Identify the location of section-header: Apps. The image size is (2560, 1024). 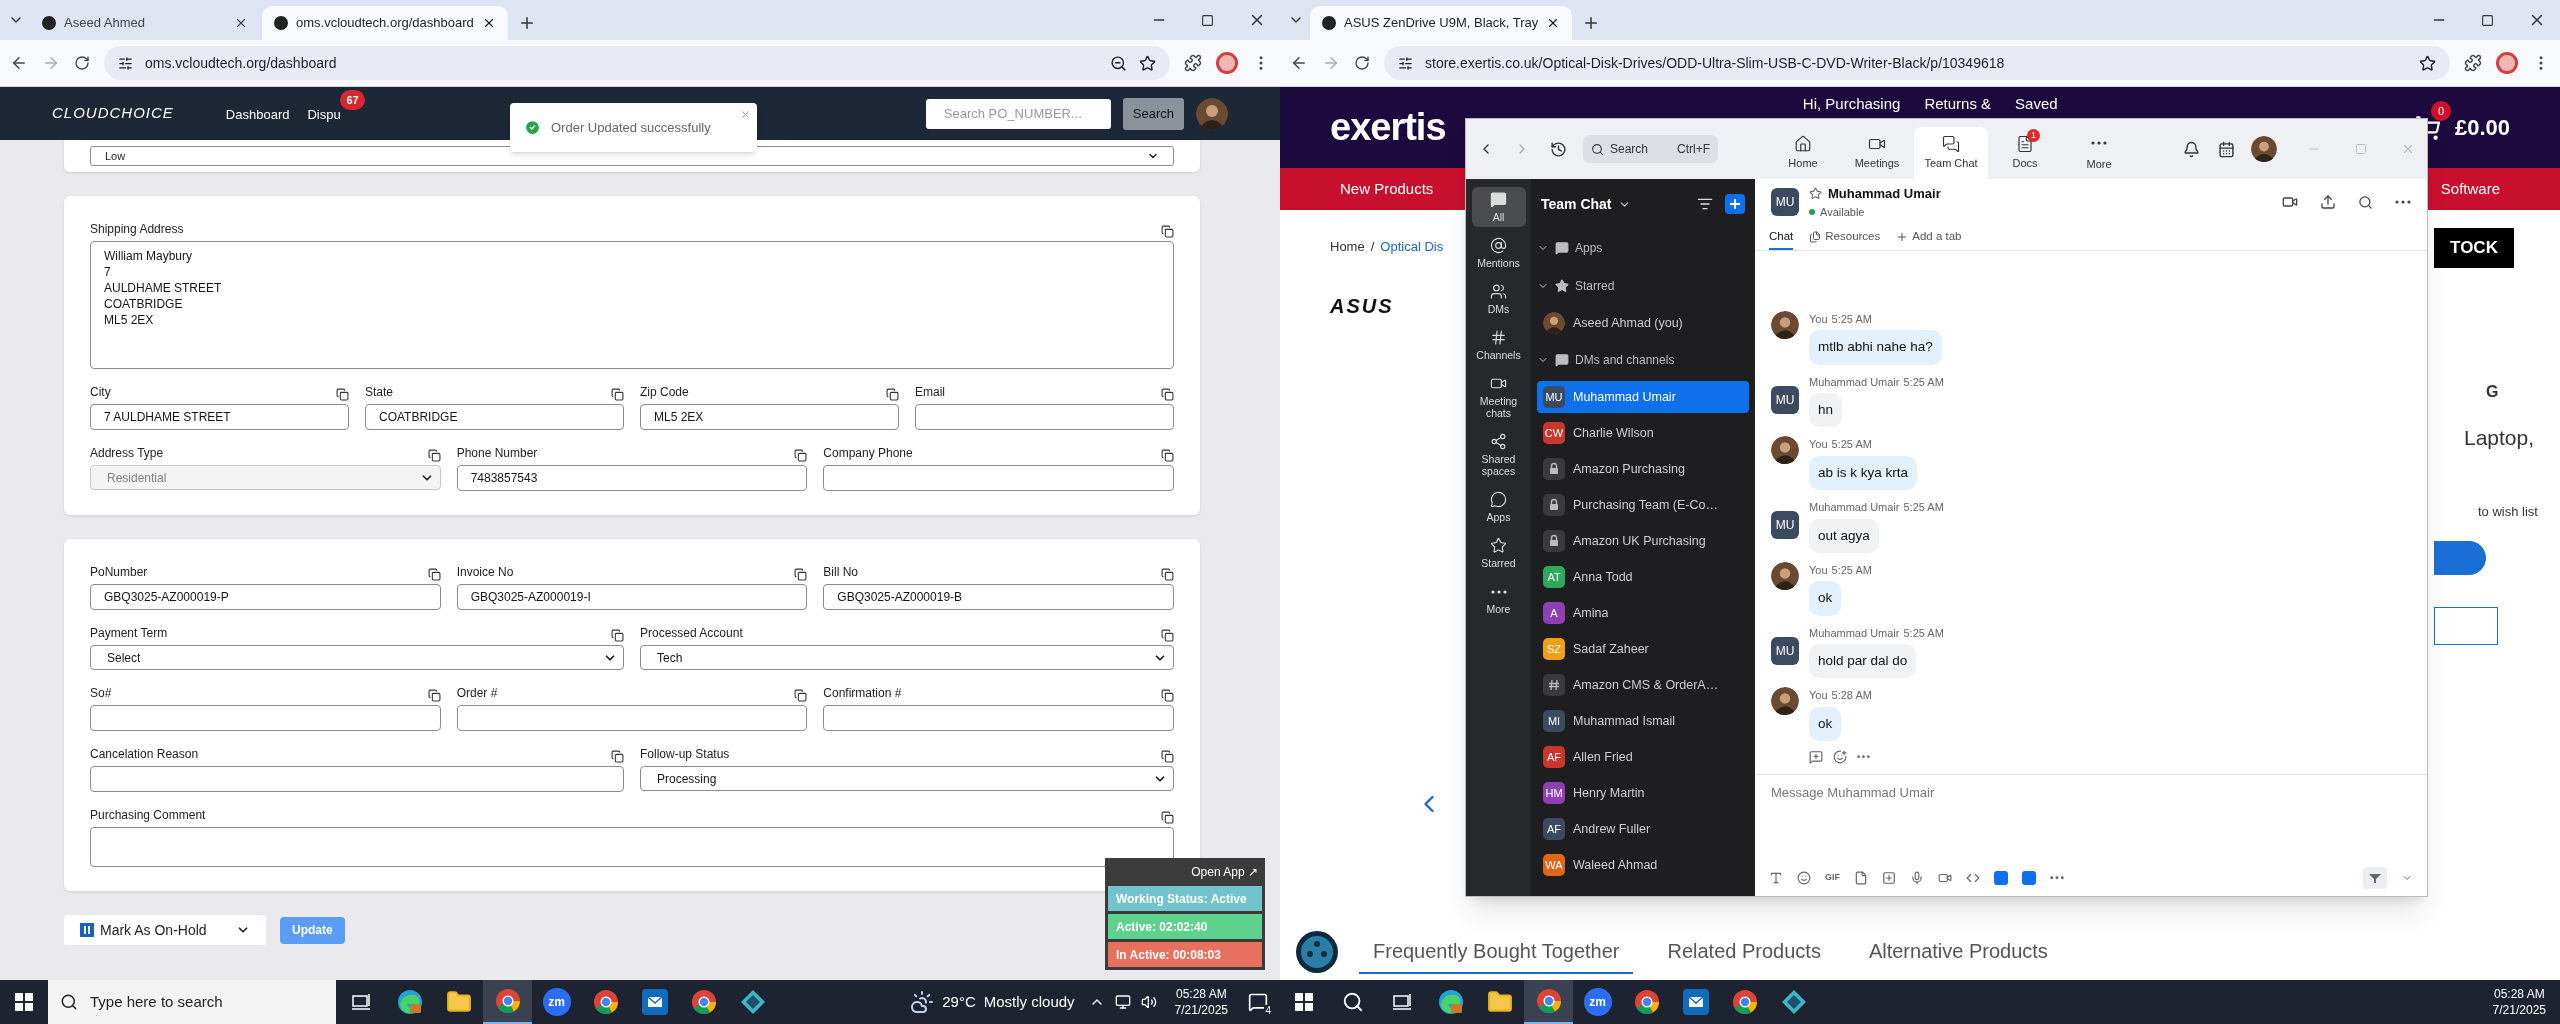
(1643, 248).